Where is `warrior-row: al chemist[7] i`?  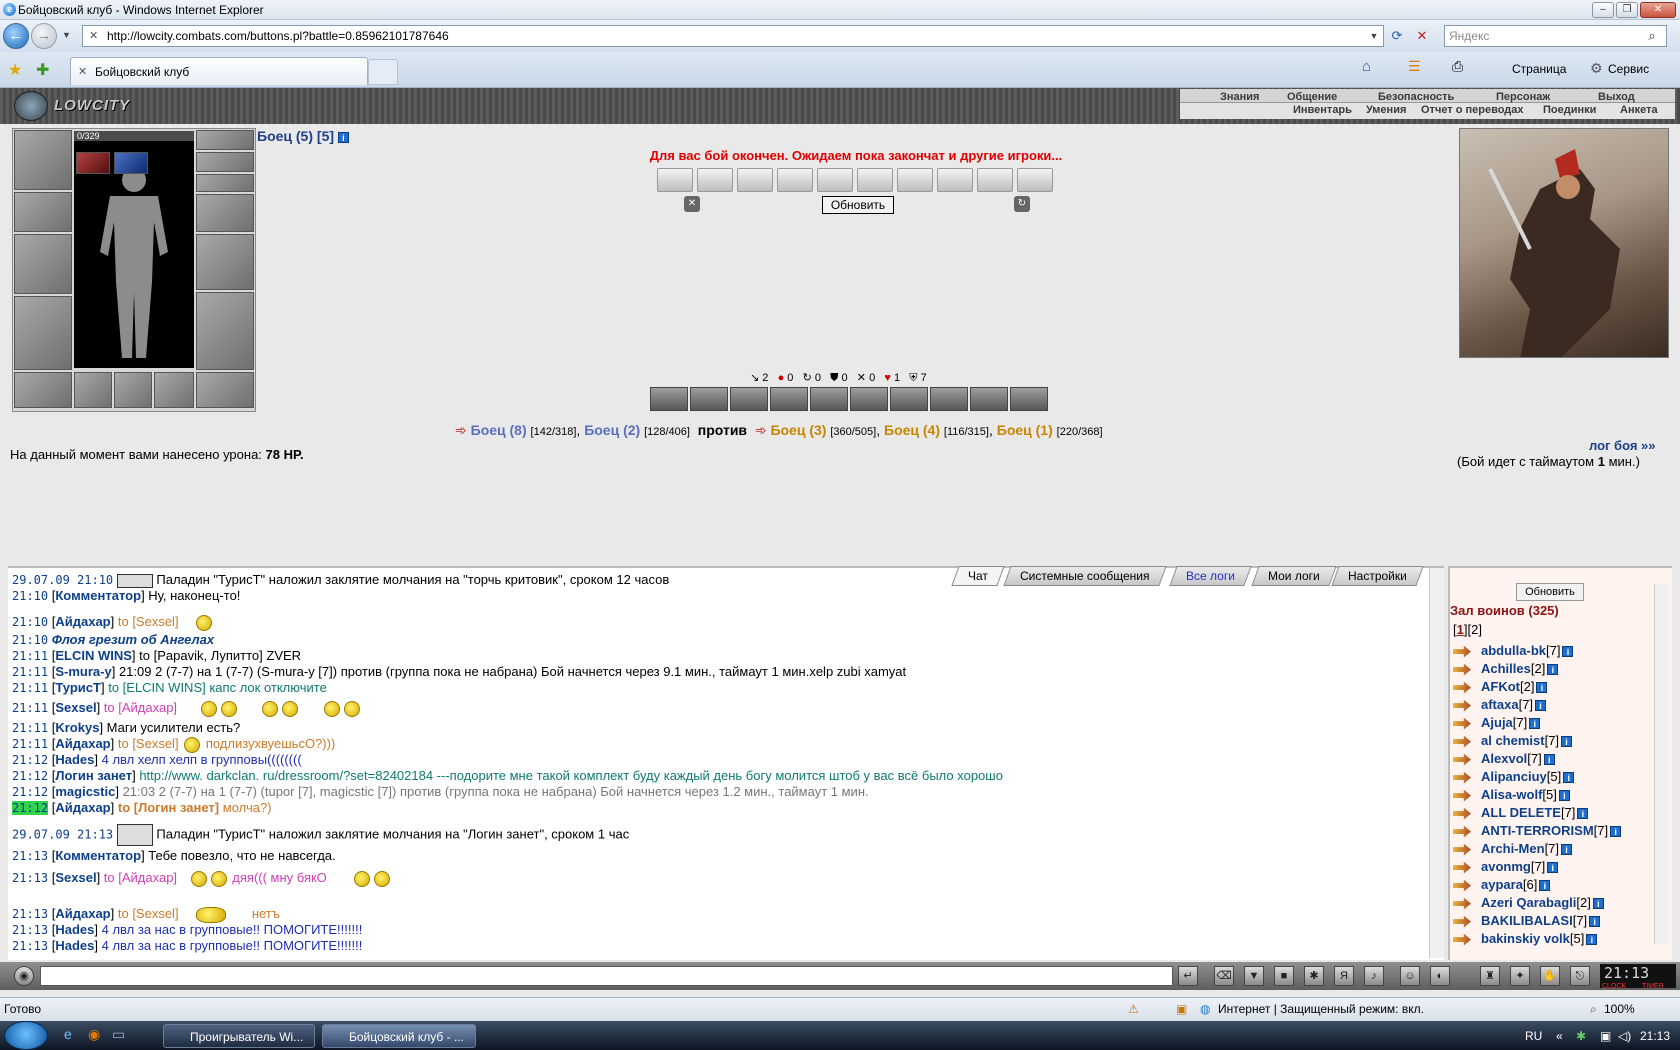
warrior-row: al chemist[7] i is located at coordinates (1513, 740).